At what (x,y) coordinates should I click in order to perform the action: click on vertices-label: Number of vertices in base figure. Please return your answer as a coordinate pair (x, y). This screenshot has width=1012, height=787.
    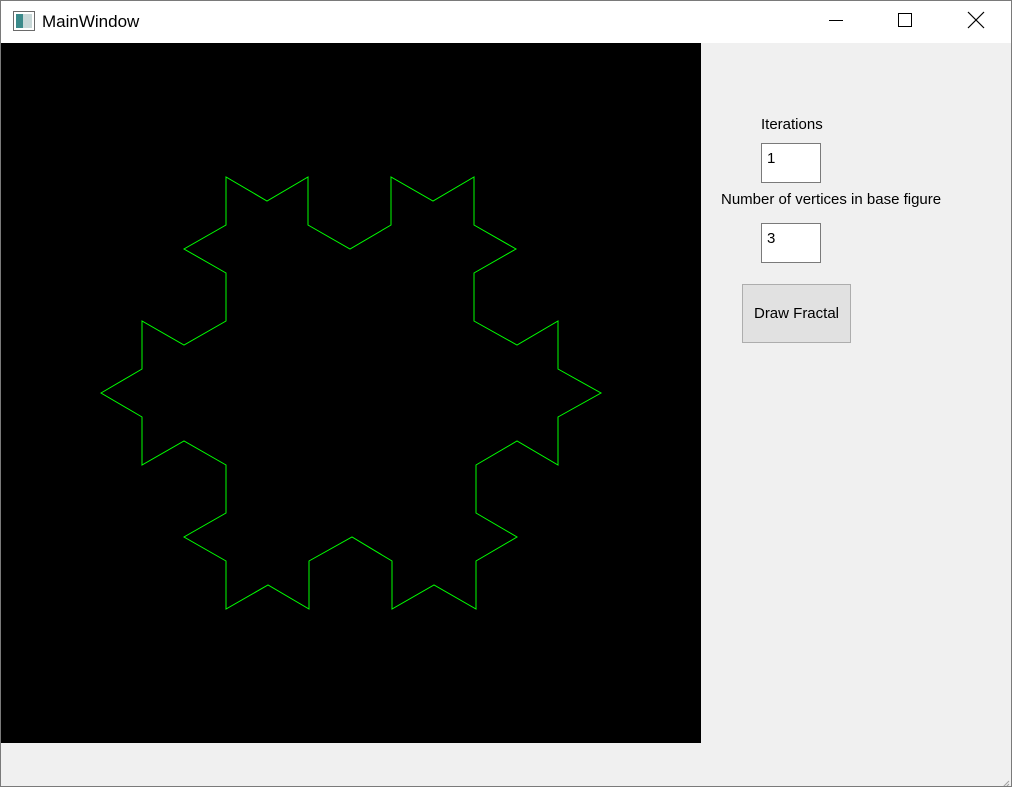
    Looking at the image, I should click on (831, 199).